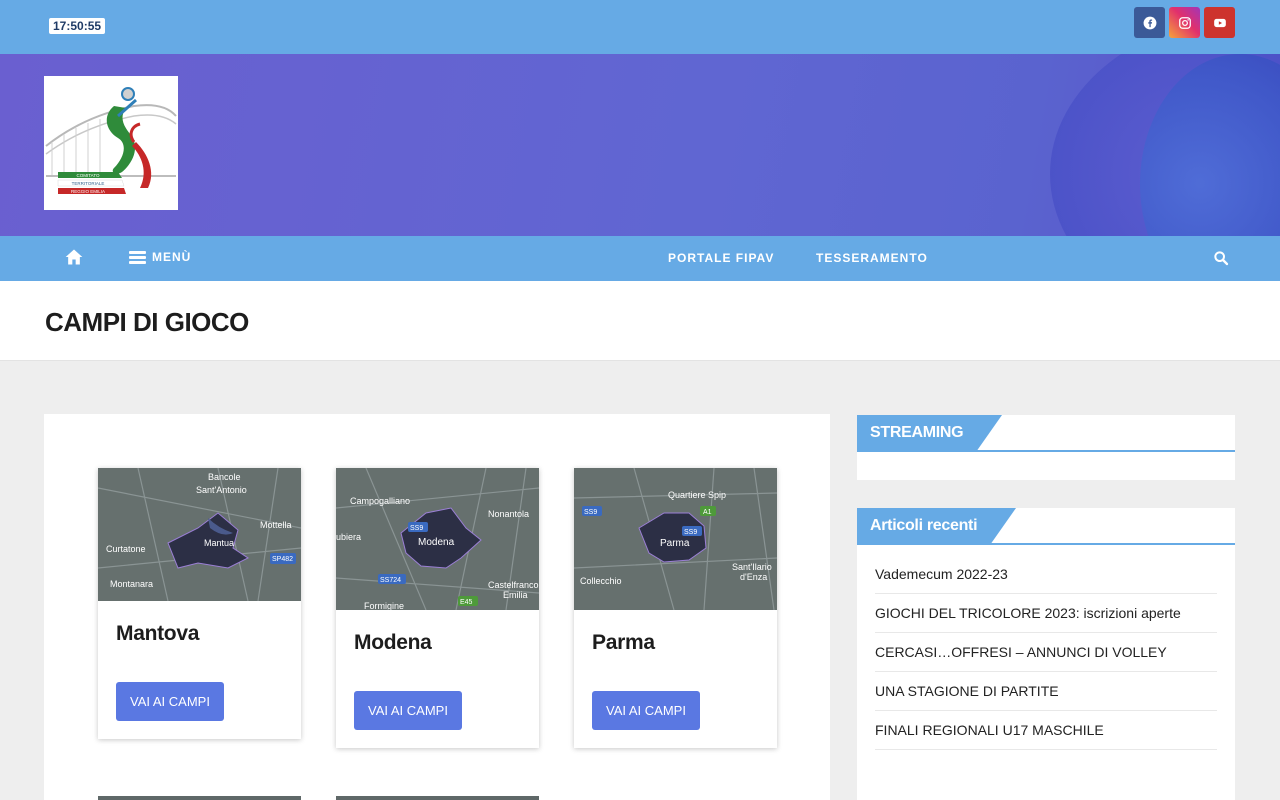 The height and width of the screenshot is (800, 1280). Describe the element at coordinates (466, 602) in the screenshot. I see `map-label: E45` at that location.